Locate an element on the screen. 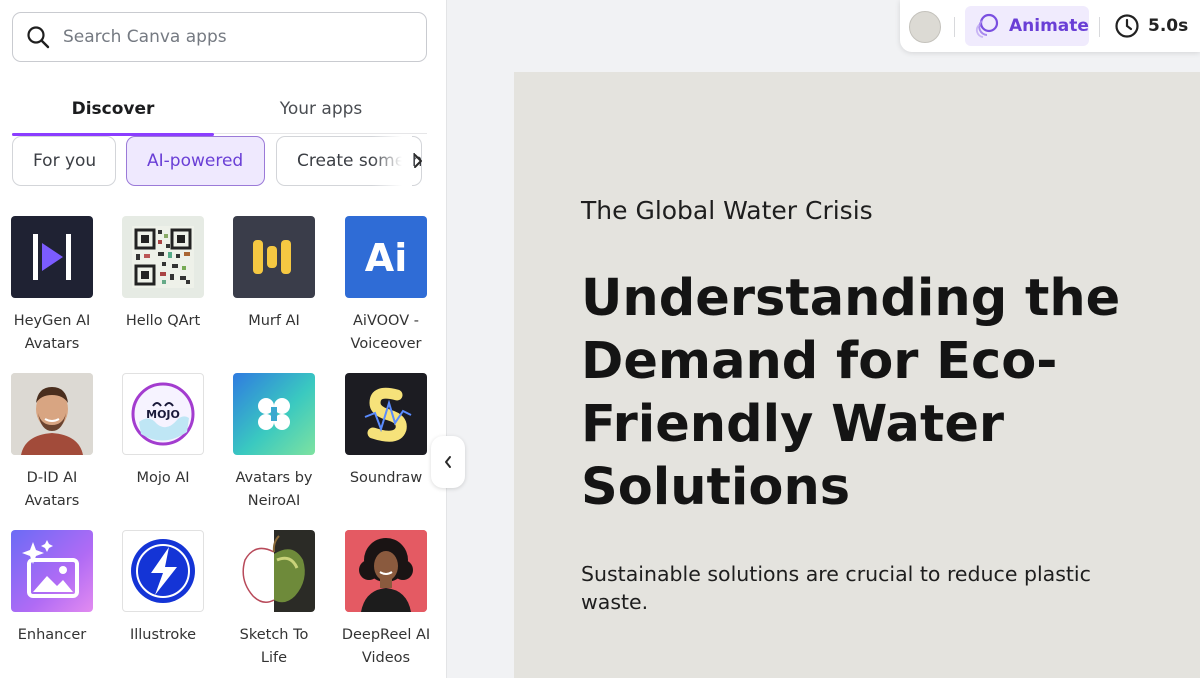 The width and height of the screenshot is (1200, 678). soundraw-logo-icon is located at coordinates (386, 414).